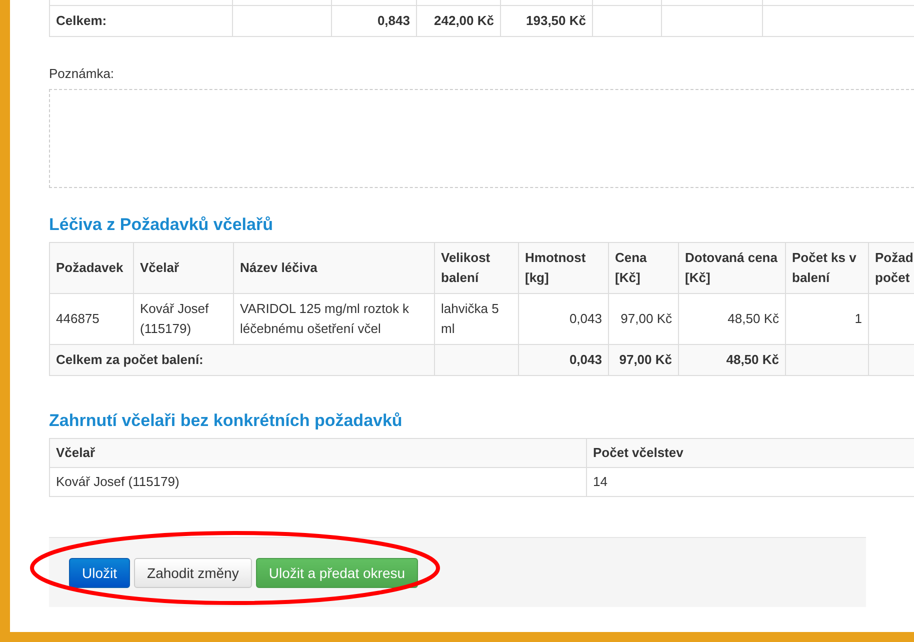 This screenshot has height=642, width=914. I want to click on section-heading: Léčiva z Požadavků včelařů, so click(161, 225).